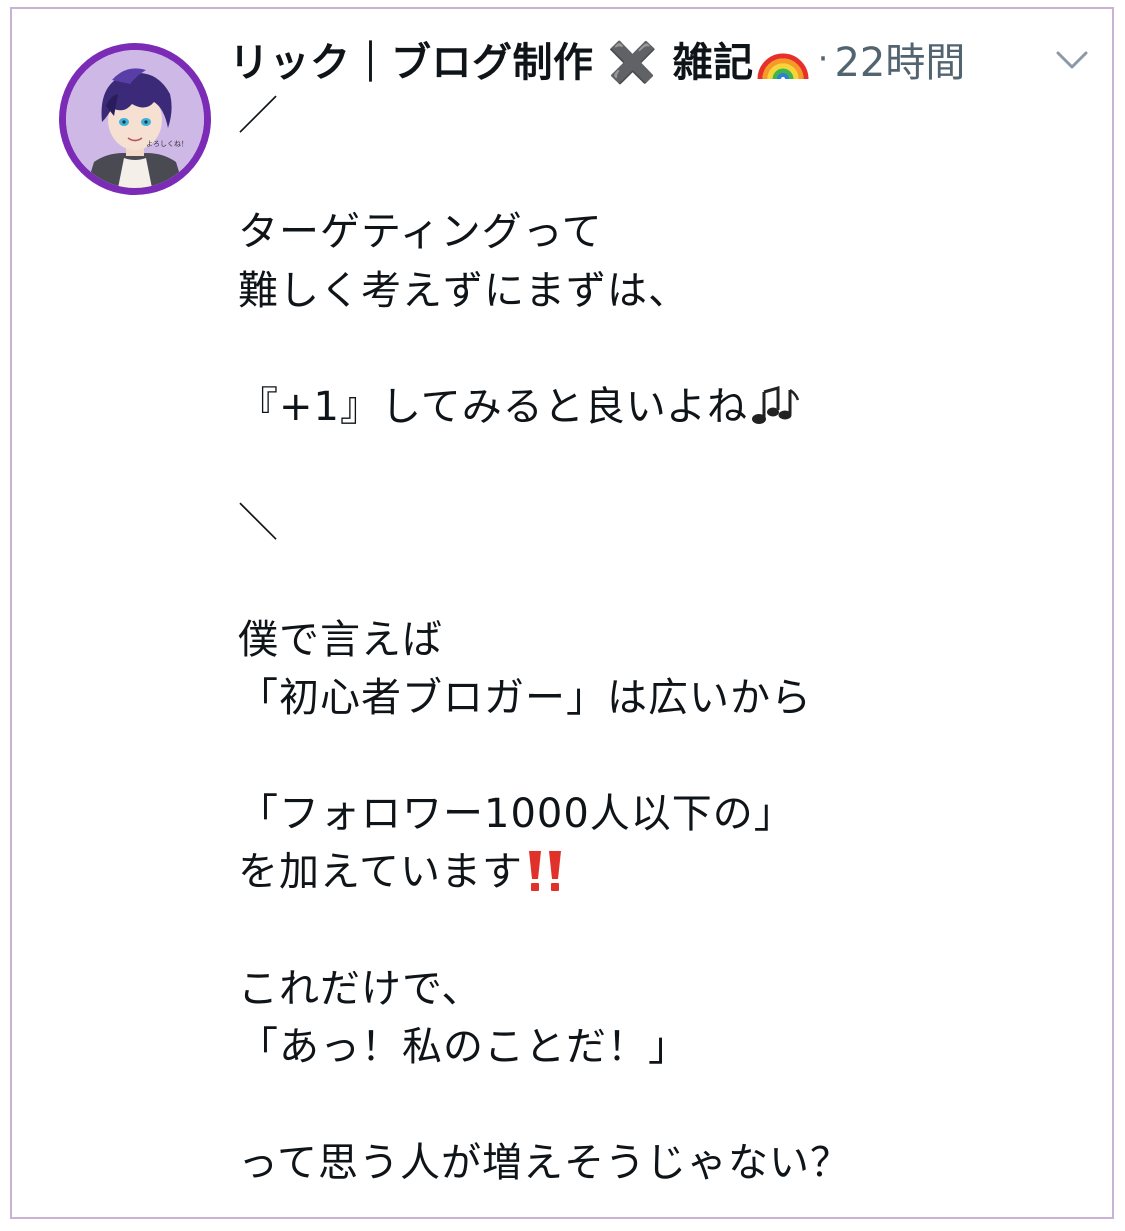 This screenshot has height=1231, width=1125. I want to click on display-name: リック｜ブログ制作 ✖️ 雑記, so click(491, 59).